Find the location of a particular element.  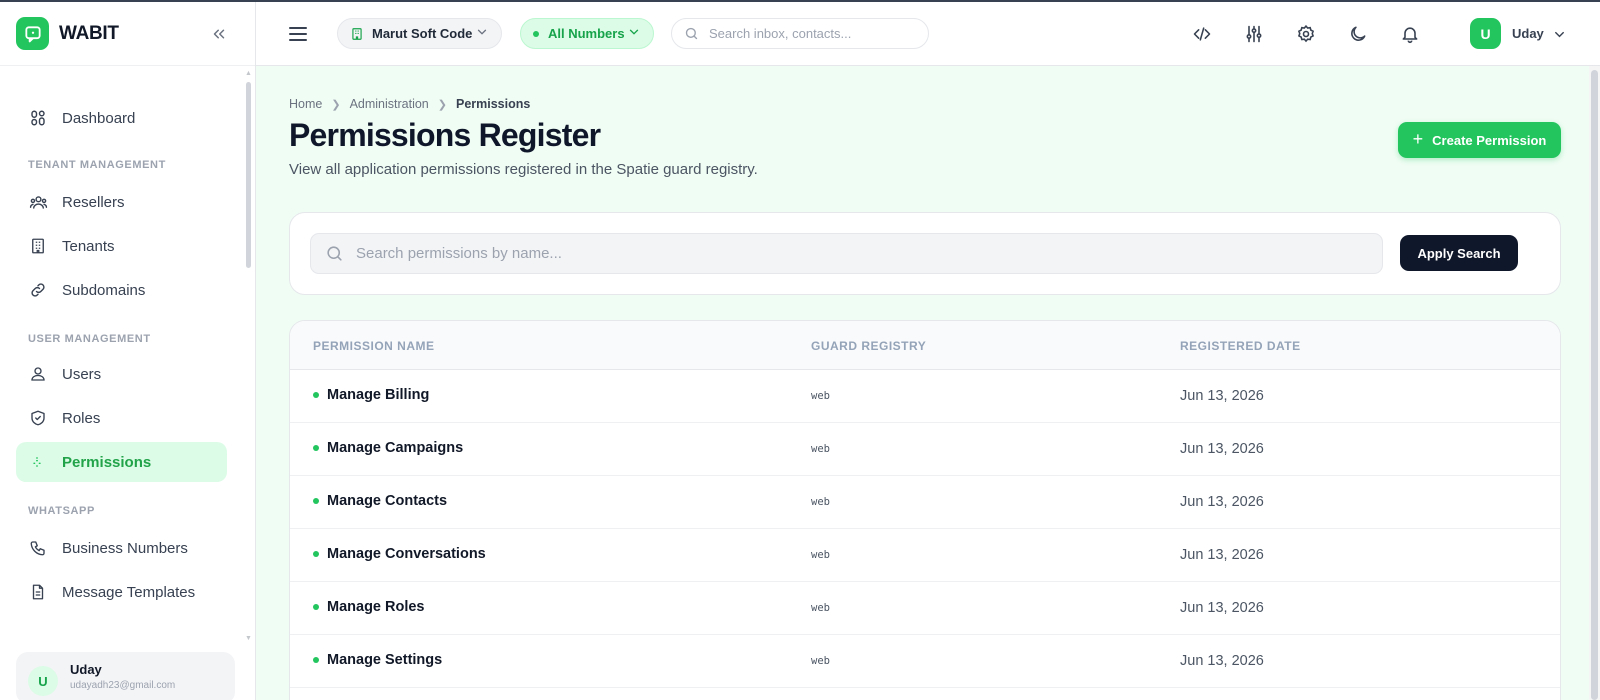

table-row: Manage Billing web Jun 13, 2026 is located at coordinates (925, 396).